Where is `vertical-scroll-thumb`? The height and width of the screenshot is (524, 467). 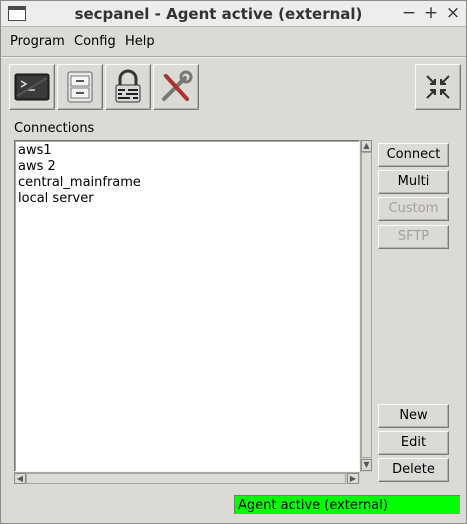 vertical-scroll-thumb is located at coordinates (366, 305).